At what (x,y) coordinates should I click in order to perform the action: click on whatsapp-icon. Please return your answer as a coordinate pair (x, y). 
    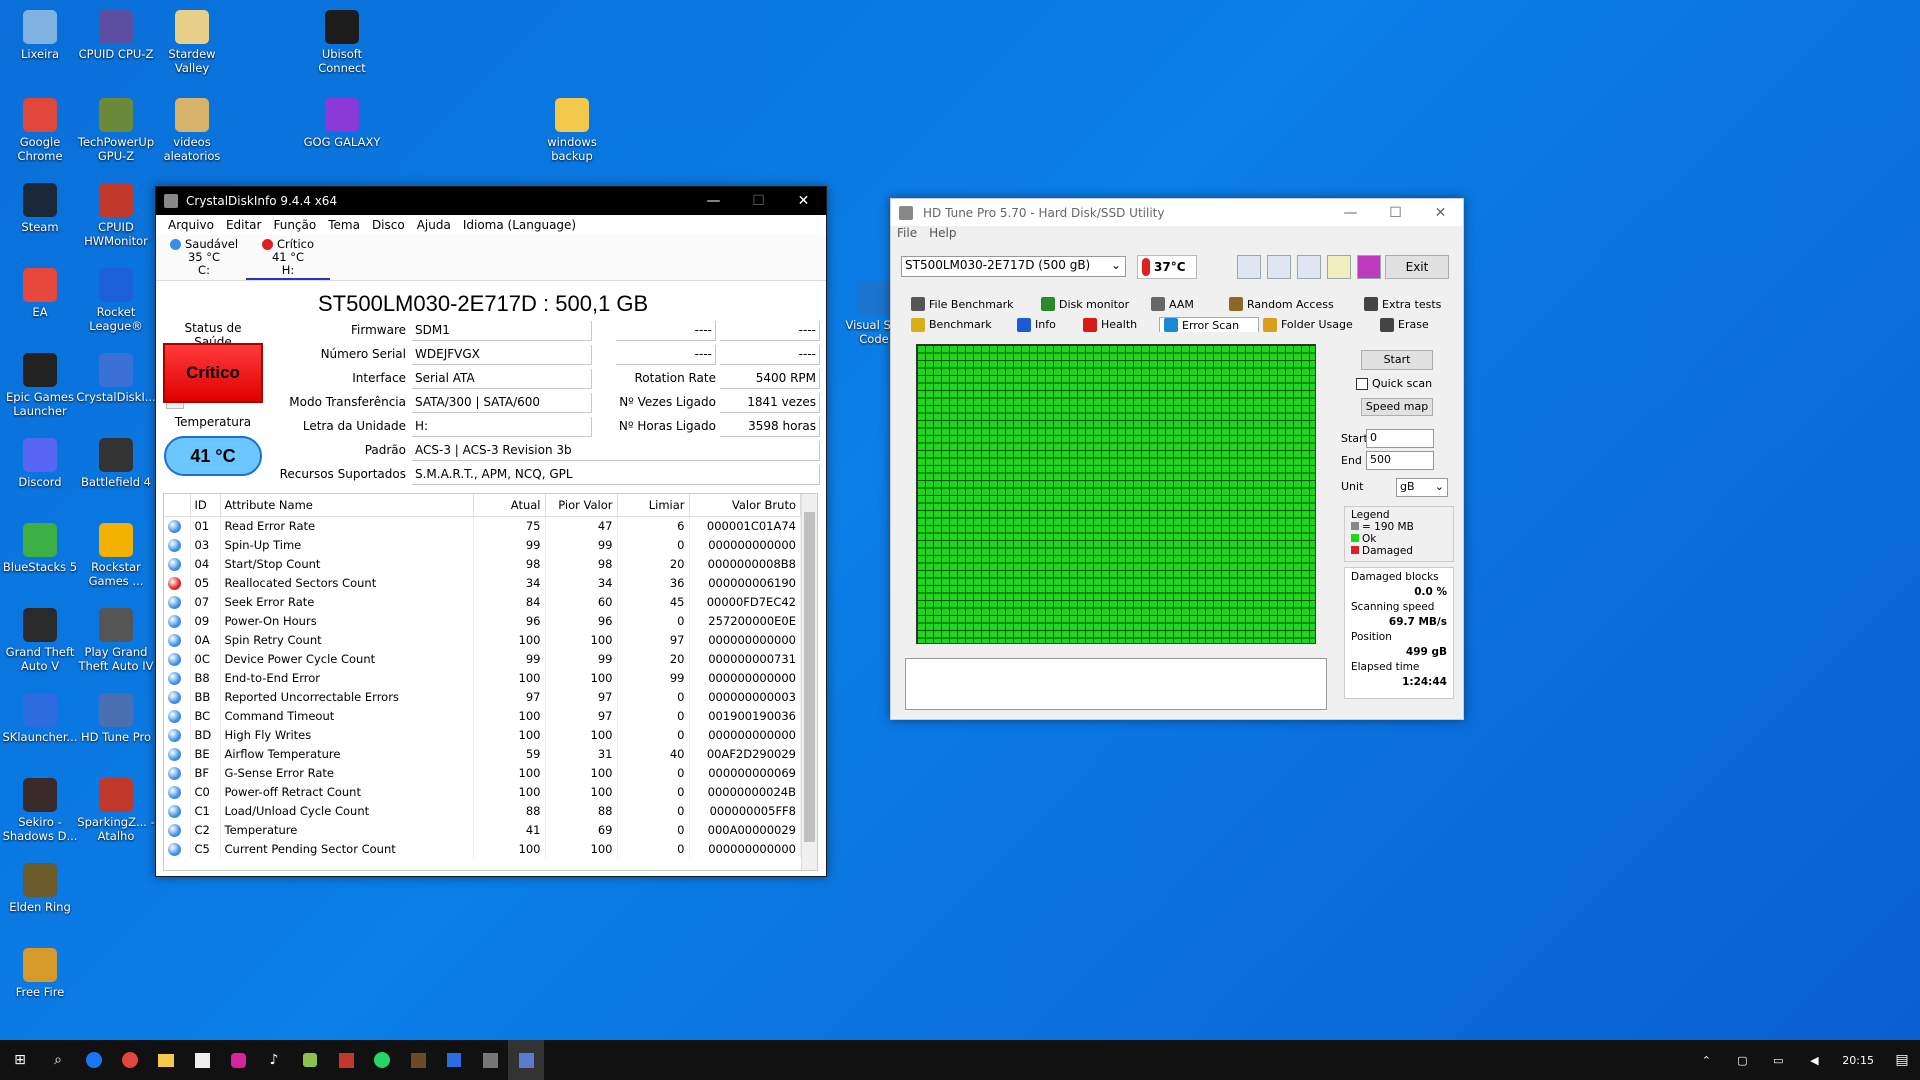
    Looking at the image, I should click on (382, 1060).